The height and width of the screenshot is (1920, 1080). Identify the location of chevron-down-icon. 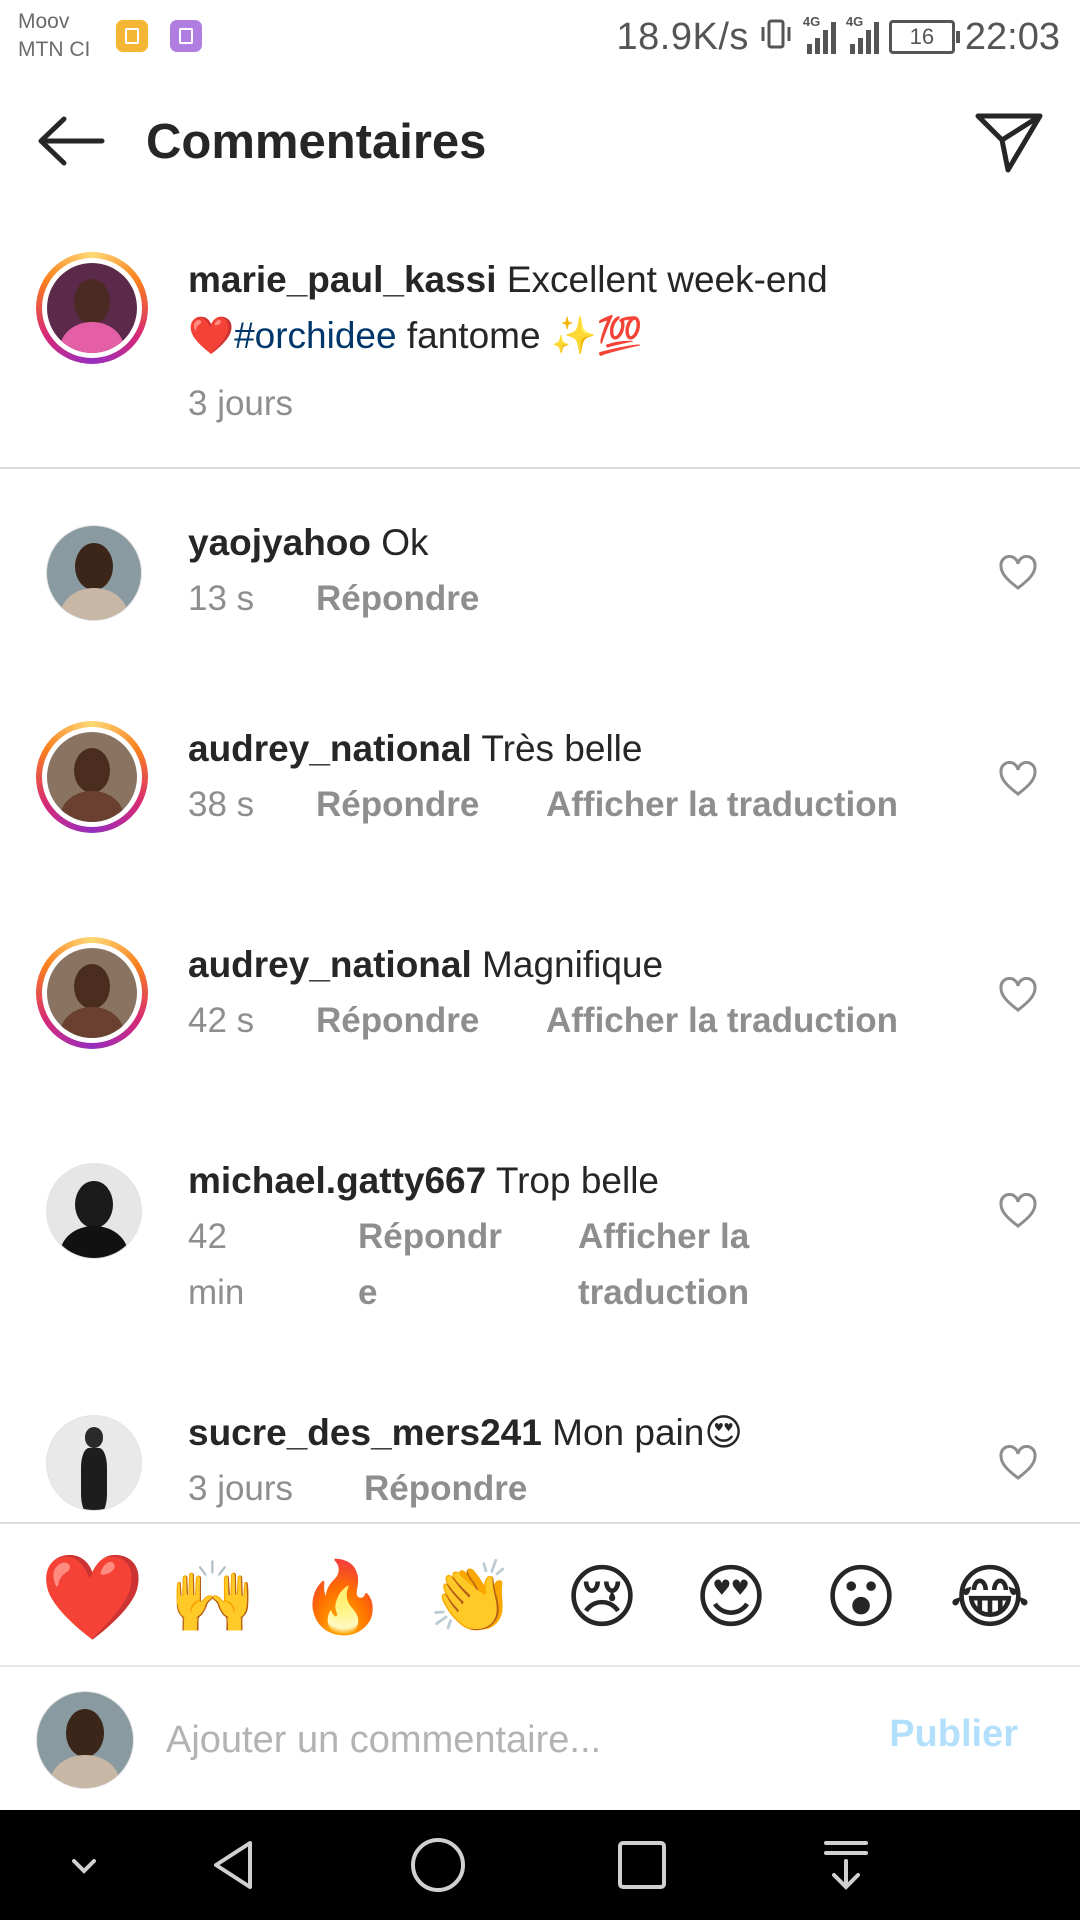
(84, 1866).